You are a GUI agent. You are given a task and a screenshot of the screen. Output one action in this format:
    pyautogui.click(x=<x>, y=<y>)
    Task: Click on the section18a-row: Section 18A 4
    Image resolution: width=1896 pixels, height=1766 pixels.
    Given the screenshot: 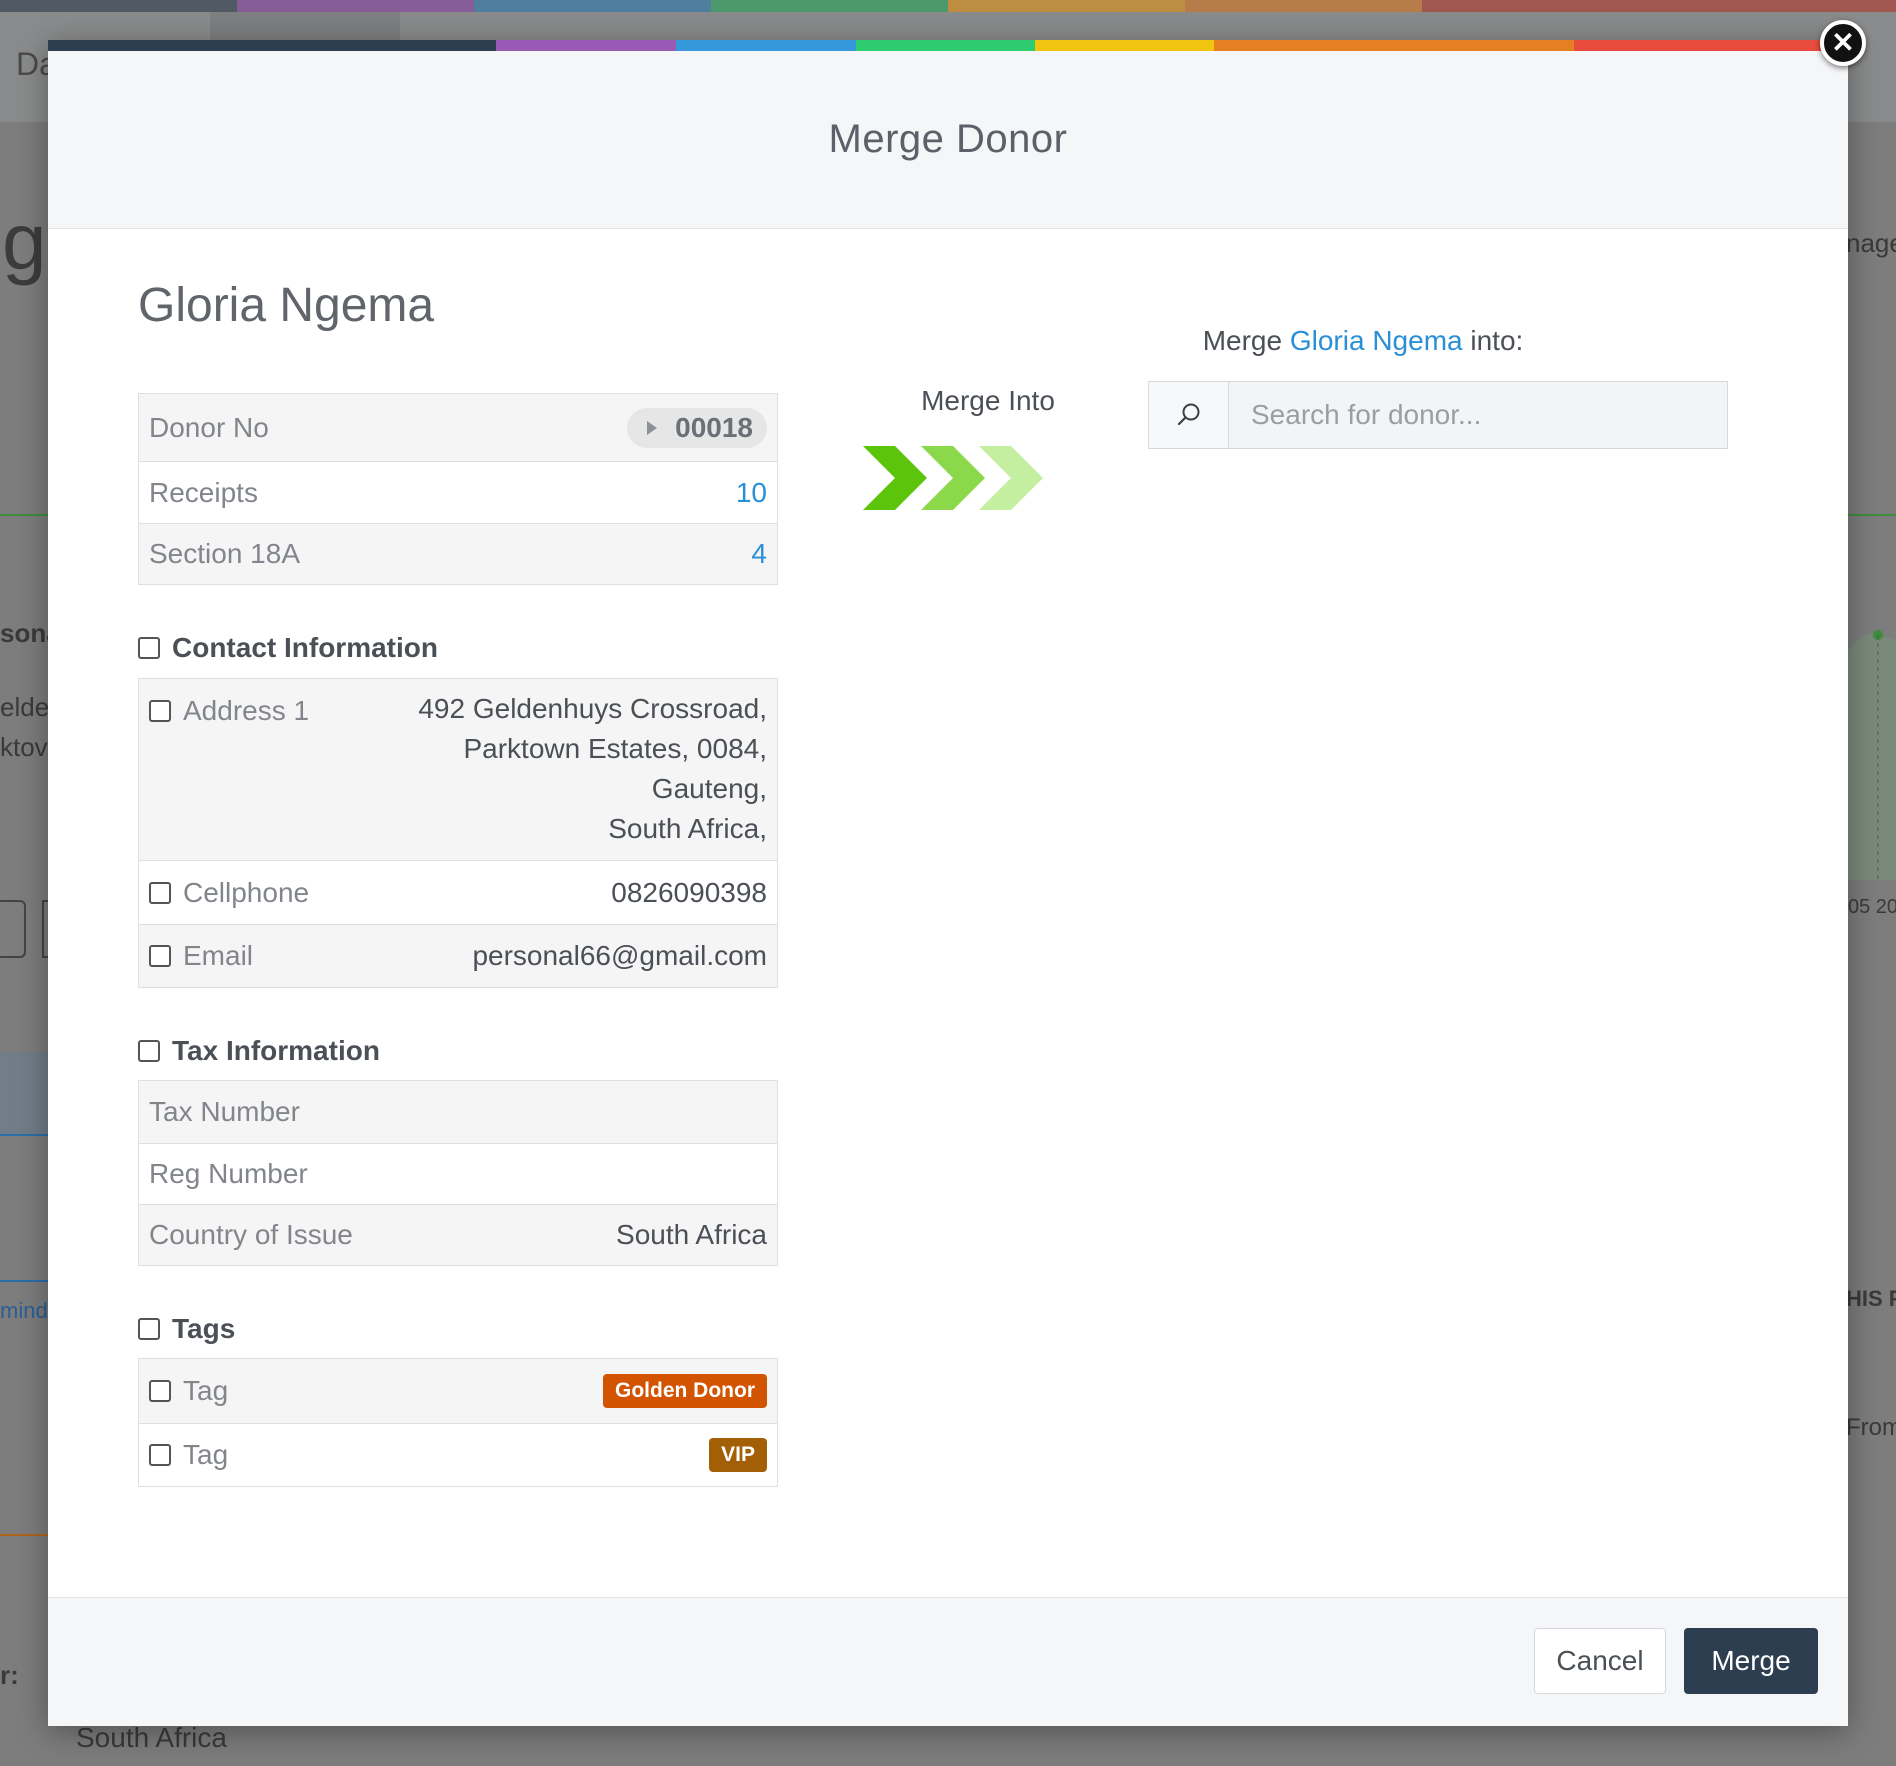 What is the action you would take?
    pyautogui.click(x=458, y=553)
    